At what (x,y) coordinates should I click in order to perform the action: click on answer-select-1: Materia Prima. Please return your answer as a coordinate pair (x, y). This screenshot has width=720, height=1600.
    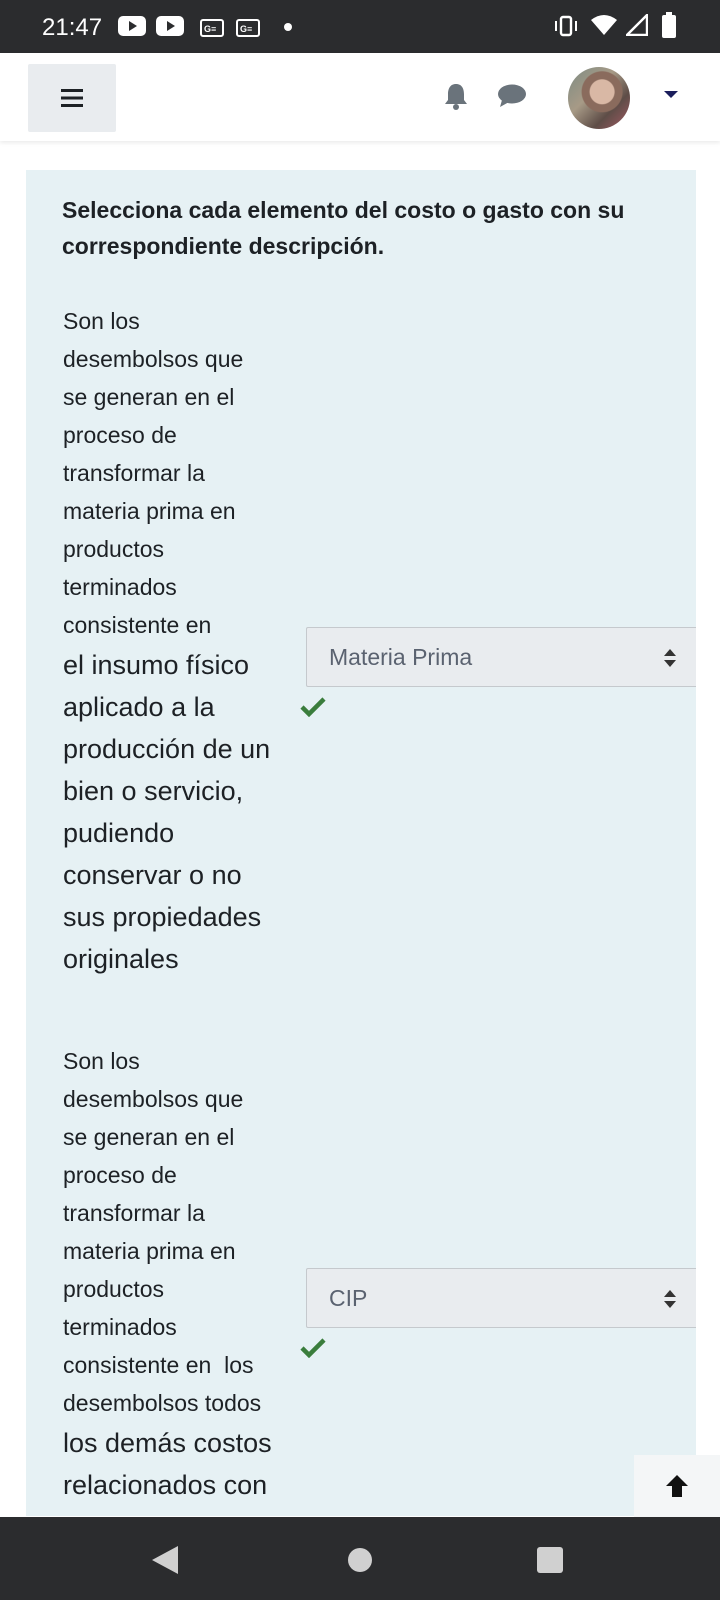
    Looking at the image, I should click on (501, 657).